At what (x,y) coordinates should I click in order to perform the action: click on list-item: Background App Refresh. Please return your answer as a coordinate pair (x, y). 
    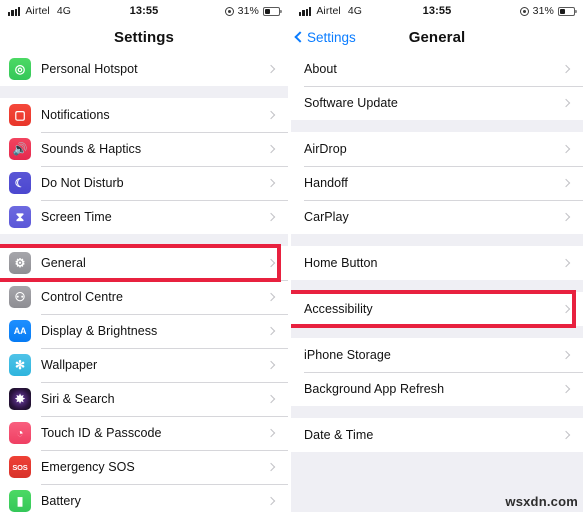
    Looking at the image, I should click on (437, 389).